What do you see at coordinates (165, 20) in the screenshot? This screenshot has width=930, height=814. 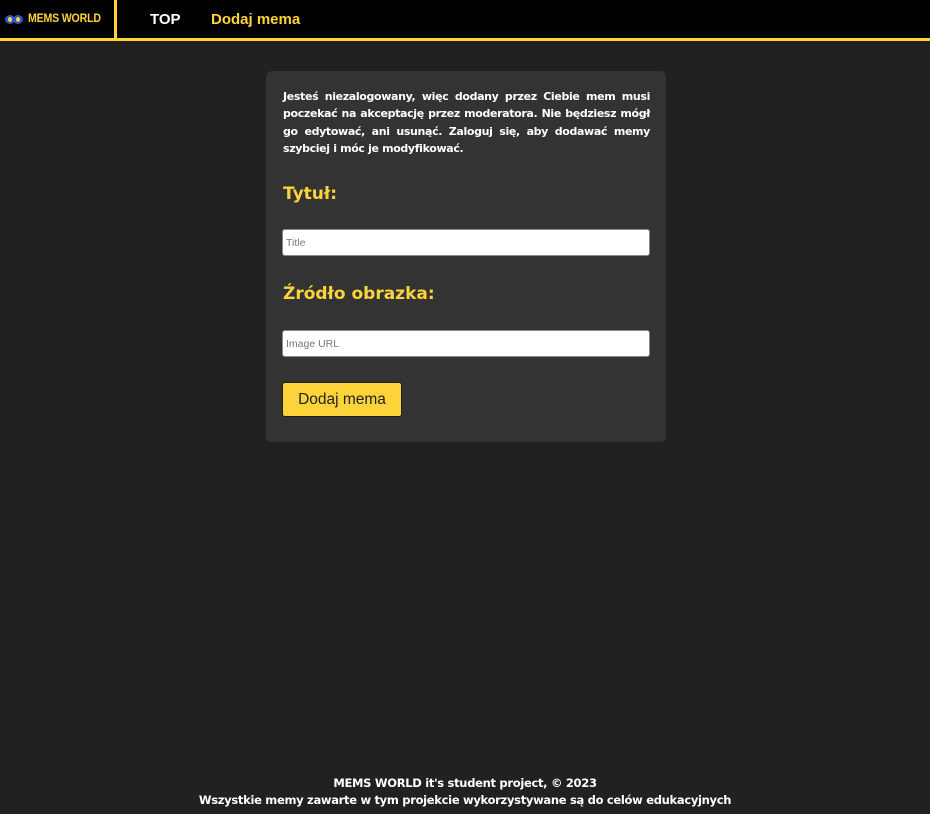 I see `nav-top-link: TOP` at bounding box center [165, 20].